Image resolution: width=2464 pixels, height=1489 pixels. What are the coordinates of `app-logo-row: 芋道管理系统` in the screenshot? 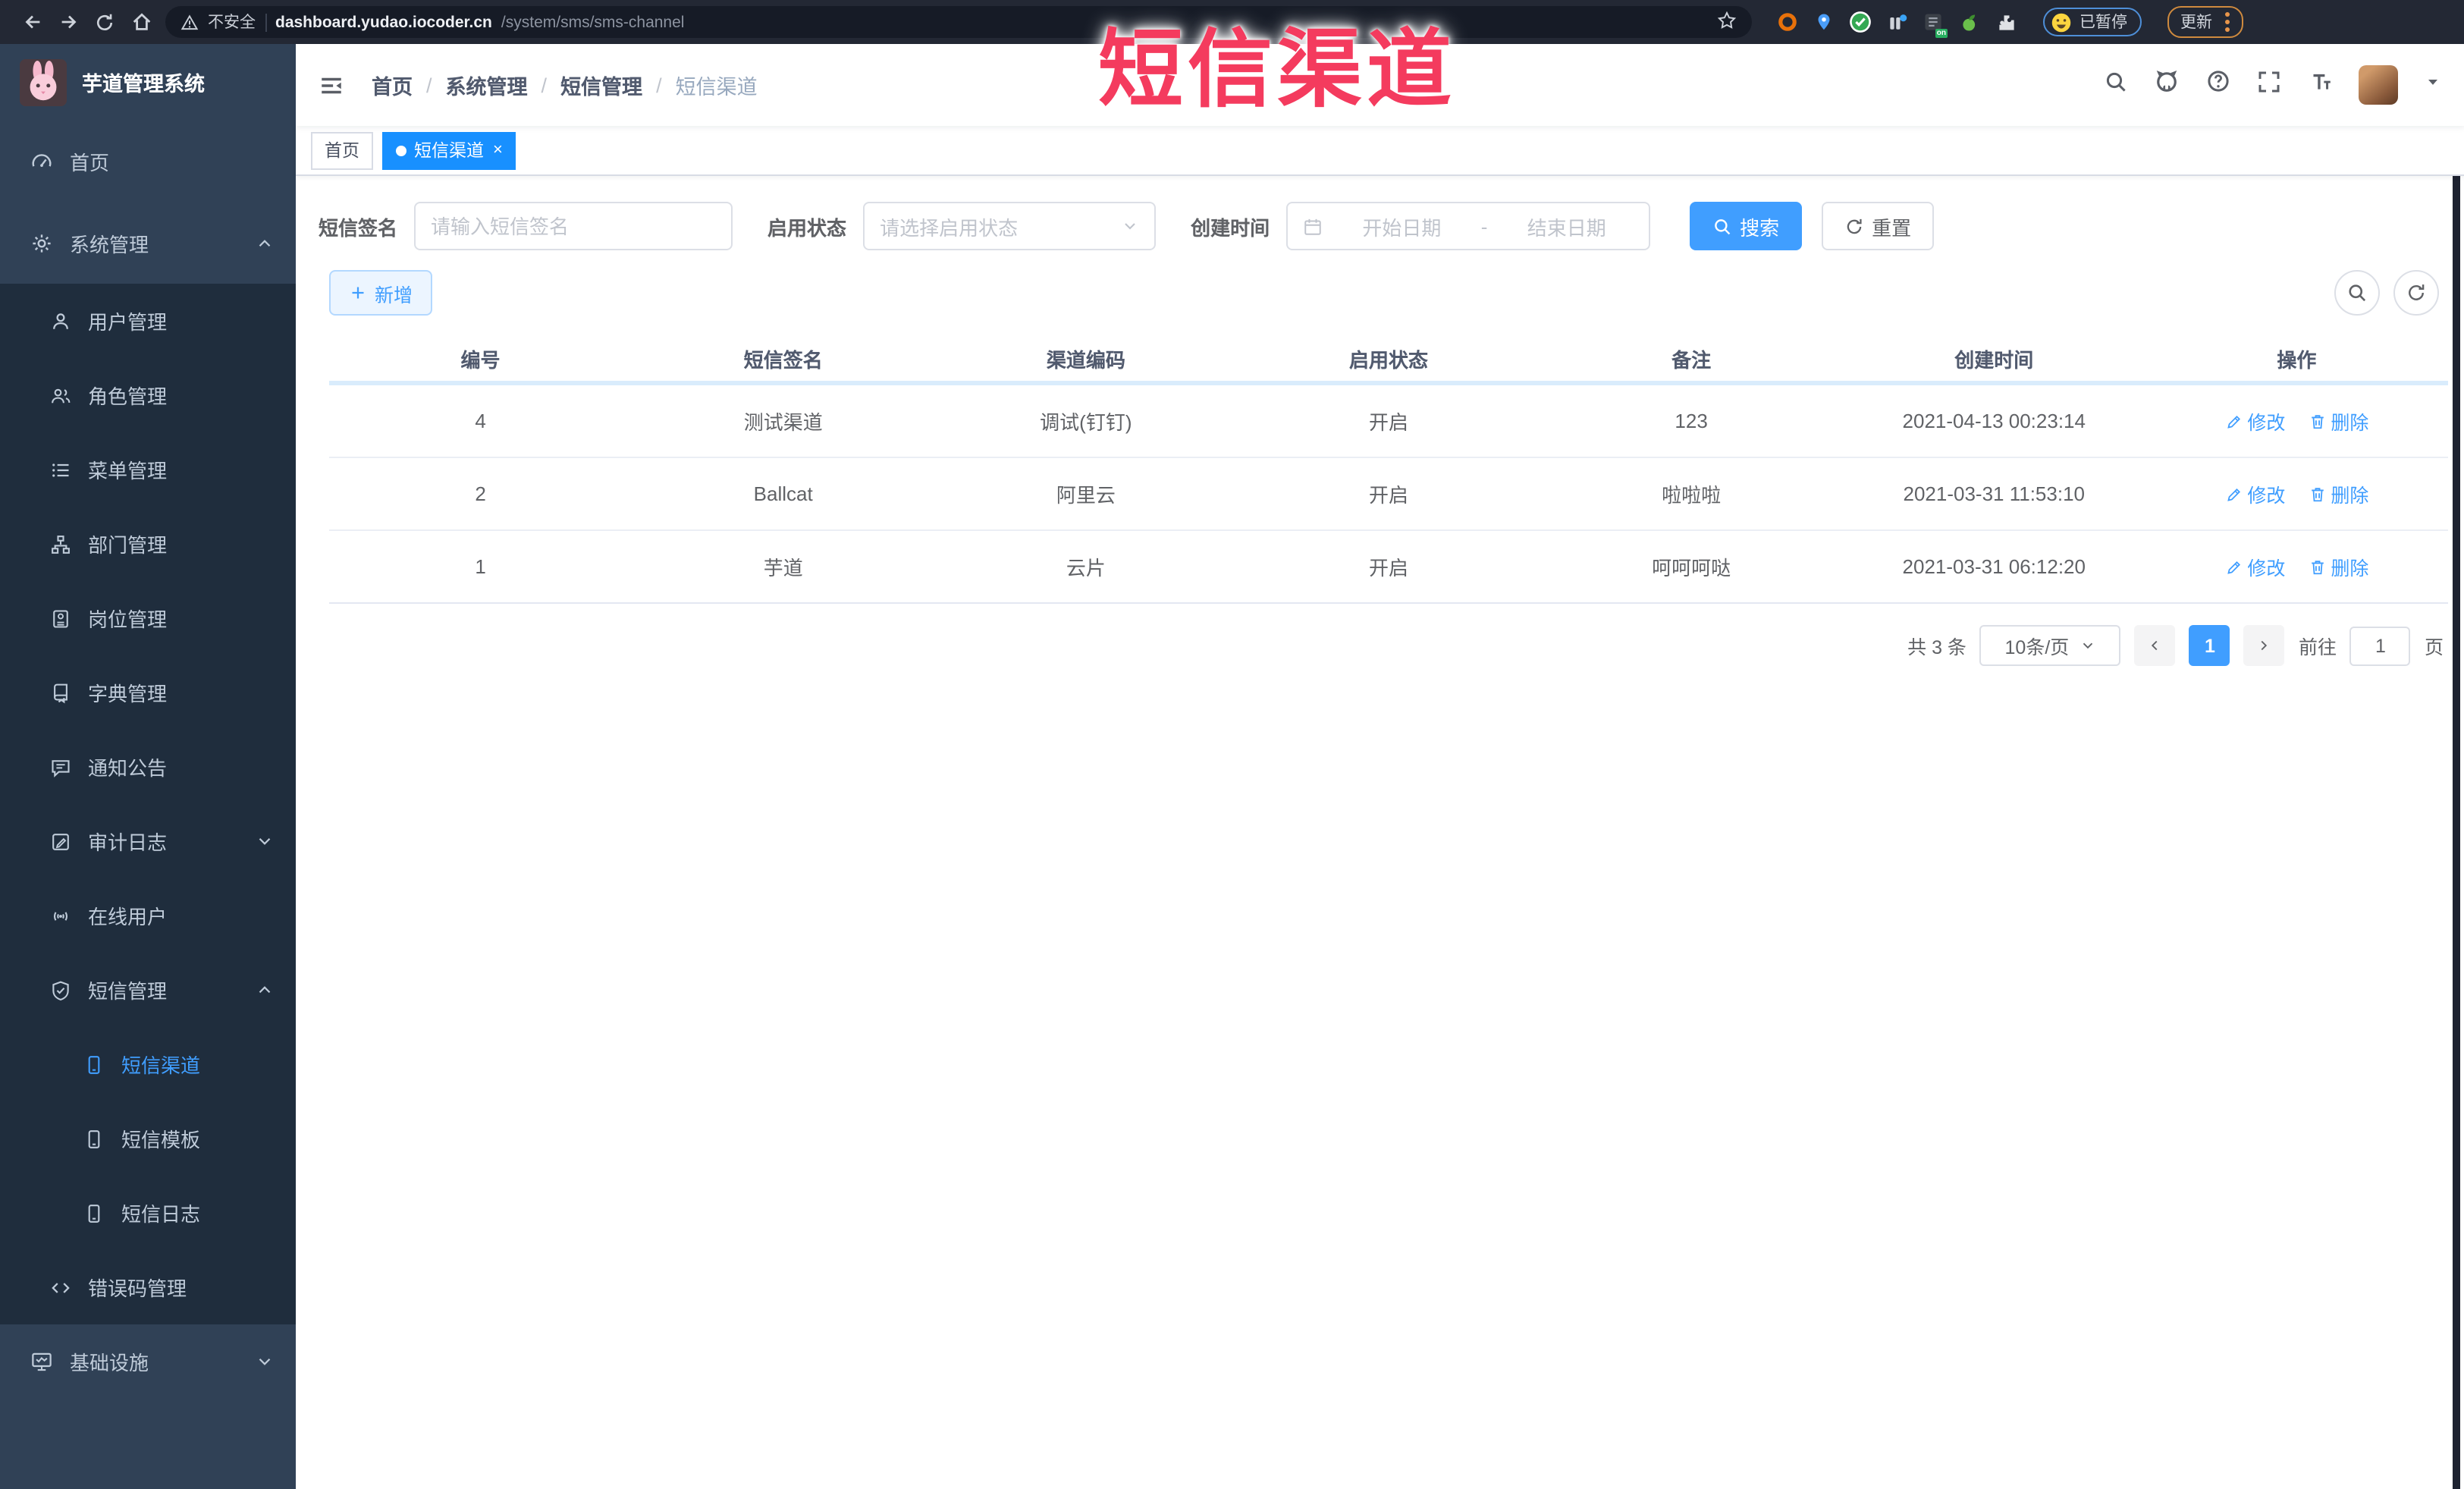 It's located at (148, 82).